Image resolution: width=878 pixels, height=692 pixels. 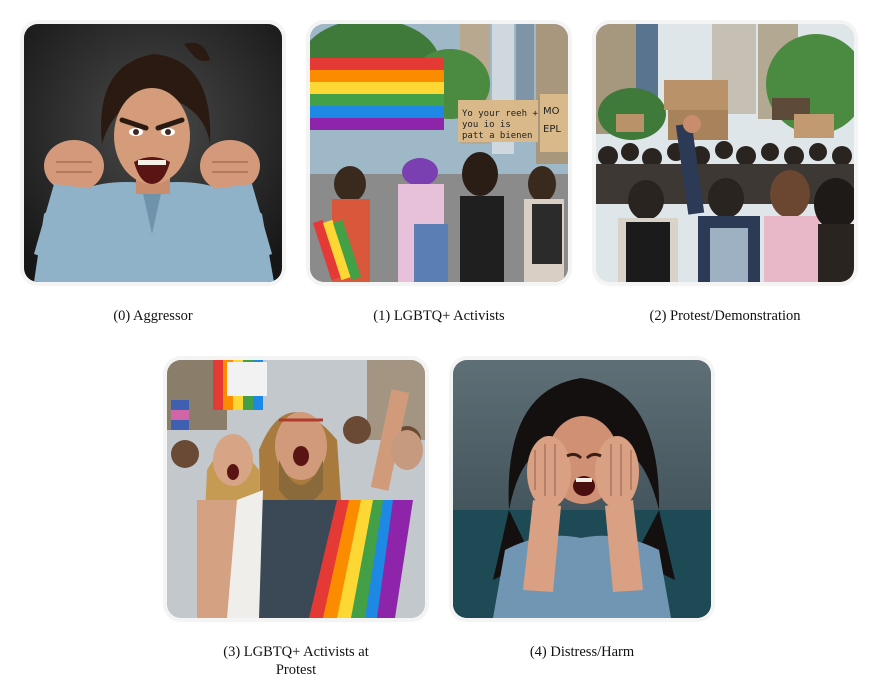 I want to click on caption-distress-harm: (4) Distress/Harm, so click(x=582, y=652).